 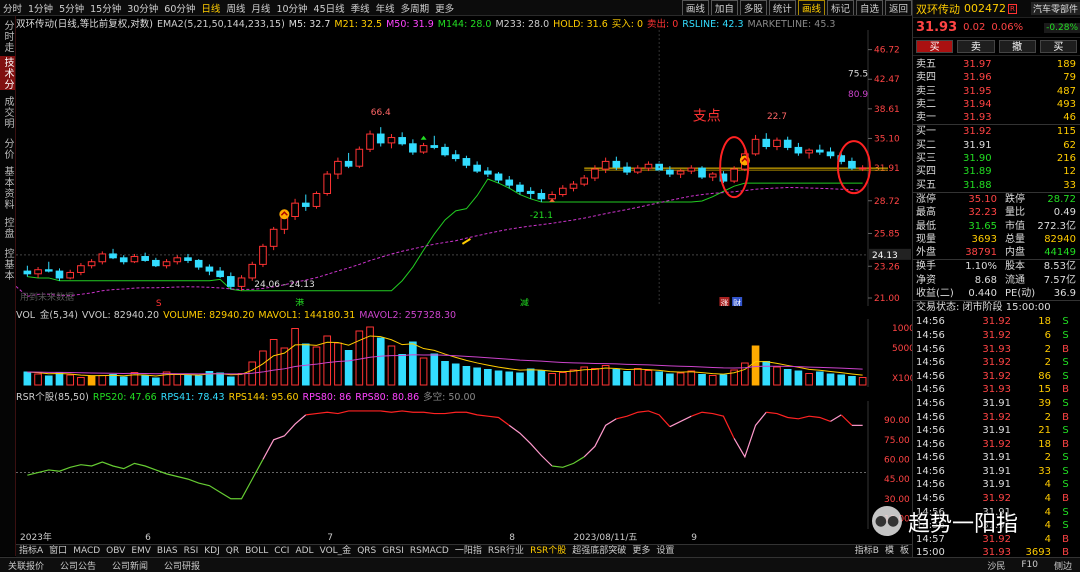 I want to click on indicator-tab: QRS, so click(x=366, y=551).